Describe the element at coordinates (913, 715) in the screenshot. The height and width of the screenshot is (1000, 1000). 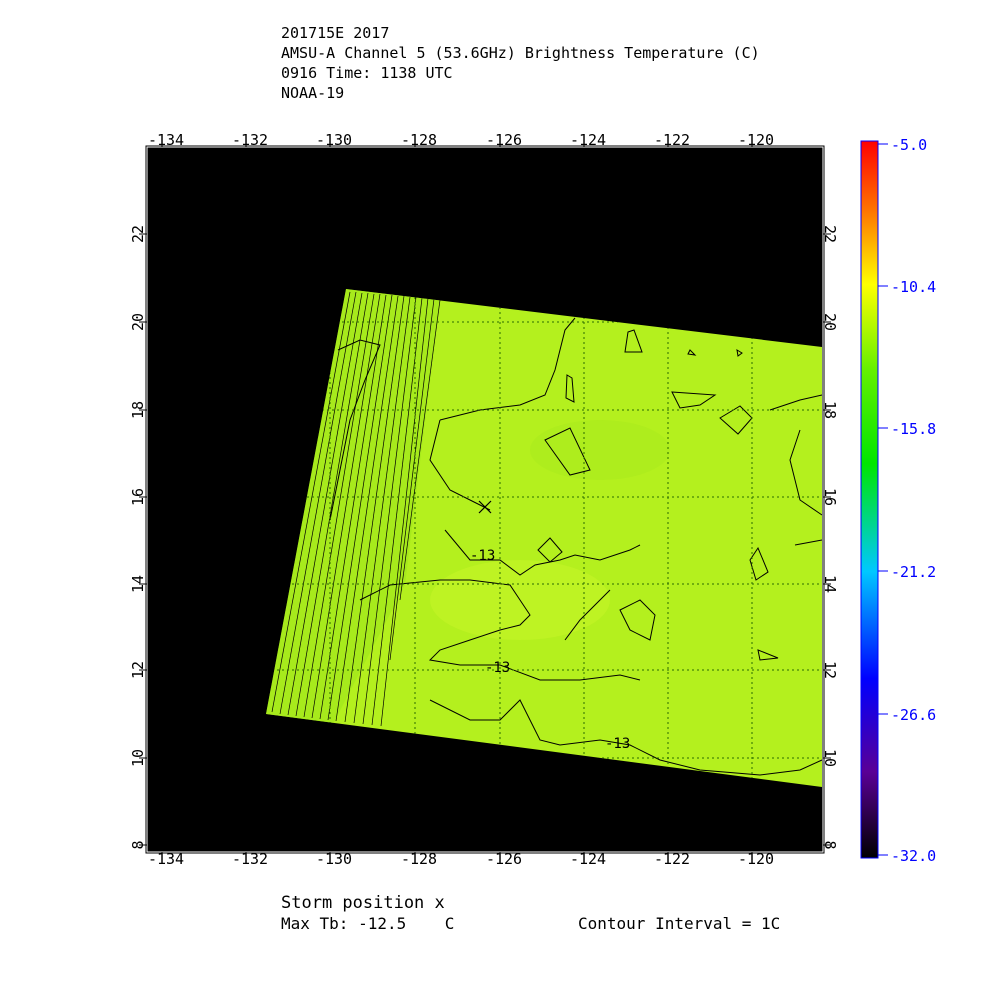
I see `colorbar-label: -26.6` at that location.